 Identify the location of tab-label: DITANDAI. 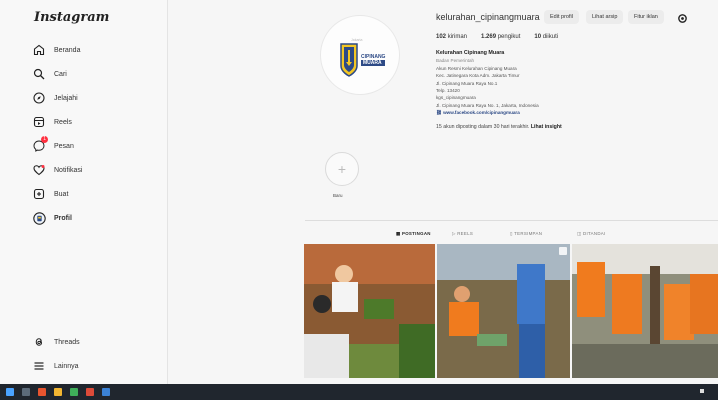
(594, 233).